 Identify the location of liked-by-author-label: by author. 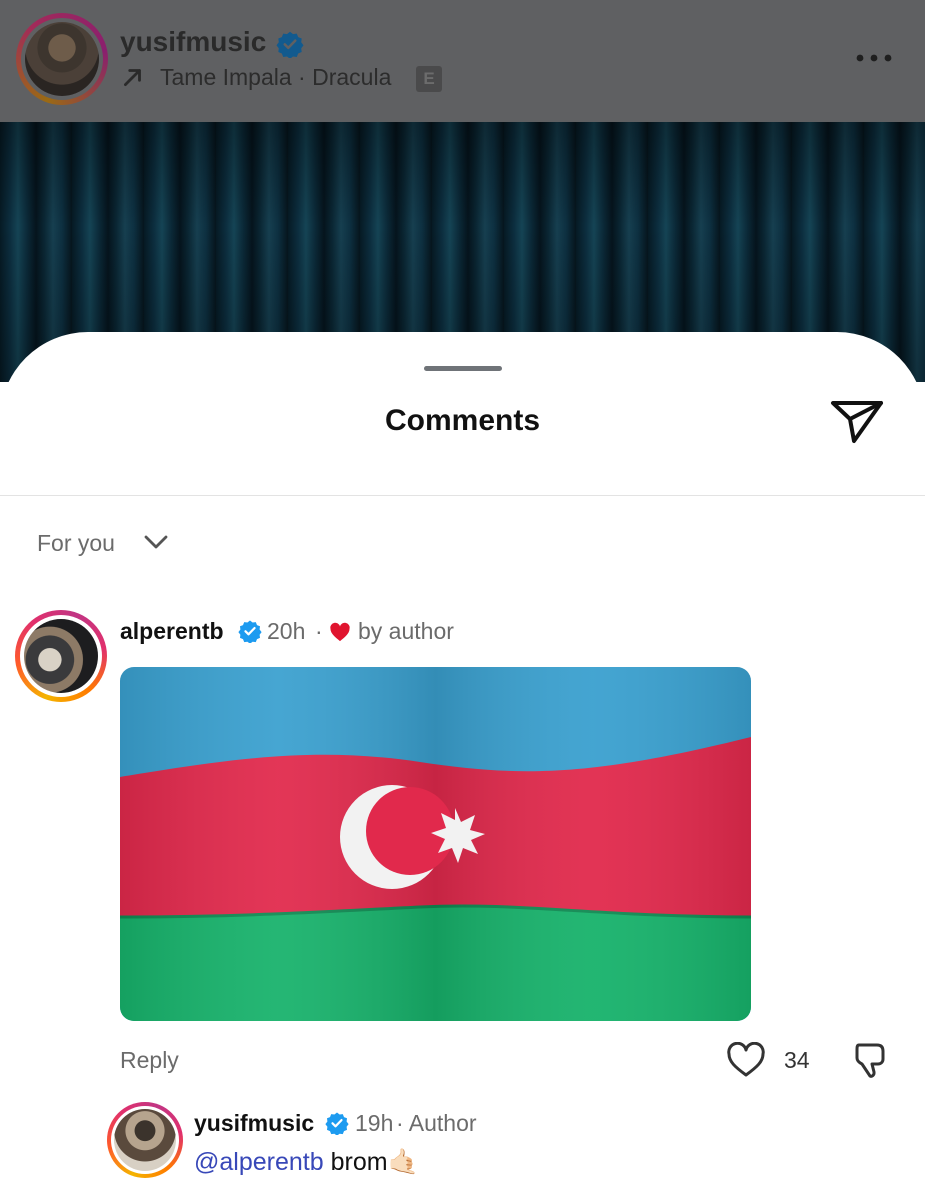
(406, 631).